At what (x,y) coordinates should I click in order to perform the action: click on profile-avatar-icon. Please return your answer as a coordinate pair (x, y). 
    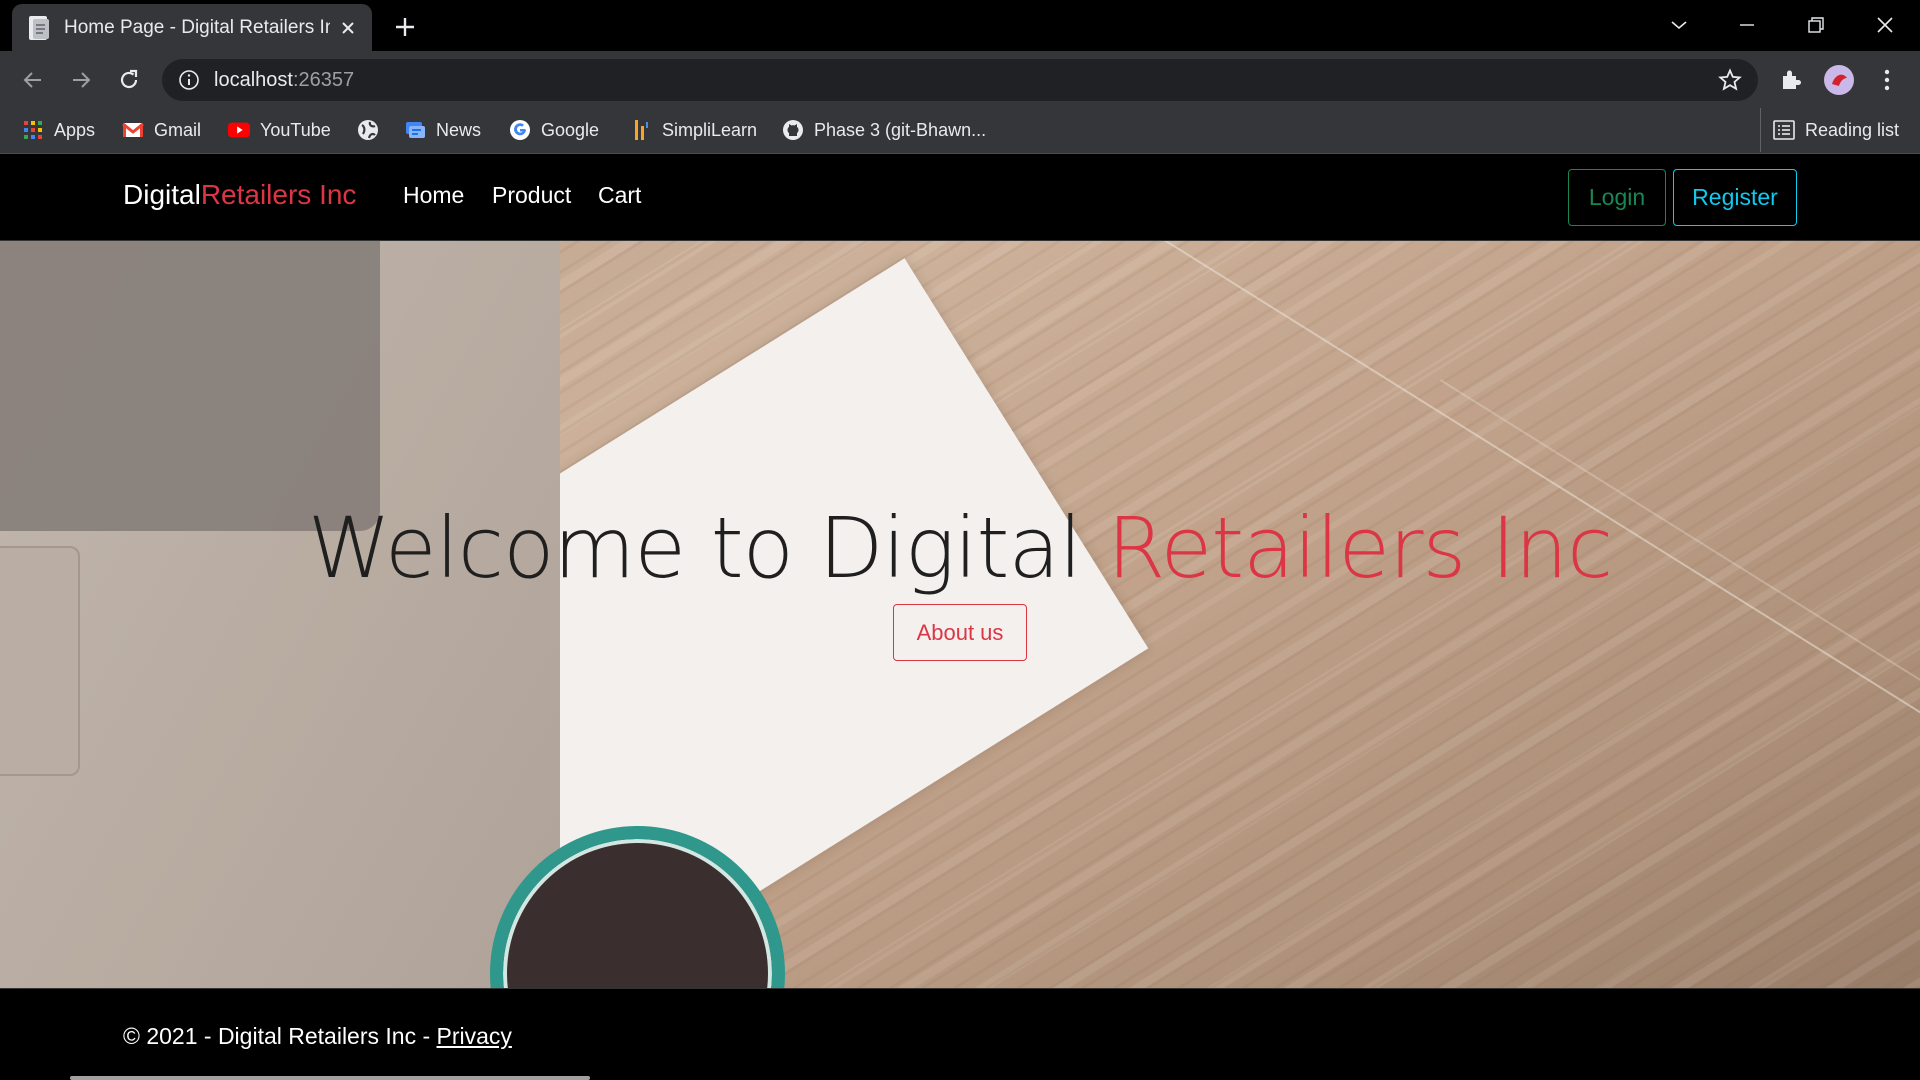
    Looking at the image, I should click on (1839, 80).